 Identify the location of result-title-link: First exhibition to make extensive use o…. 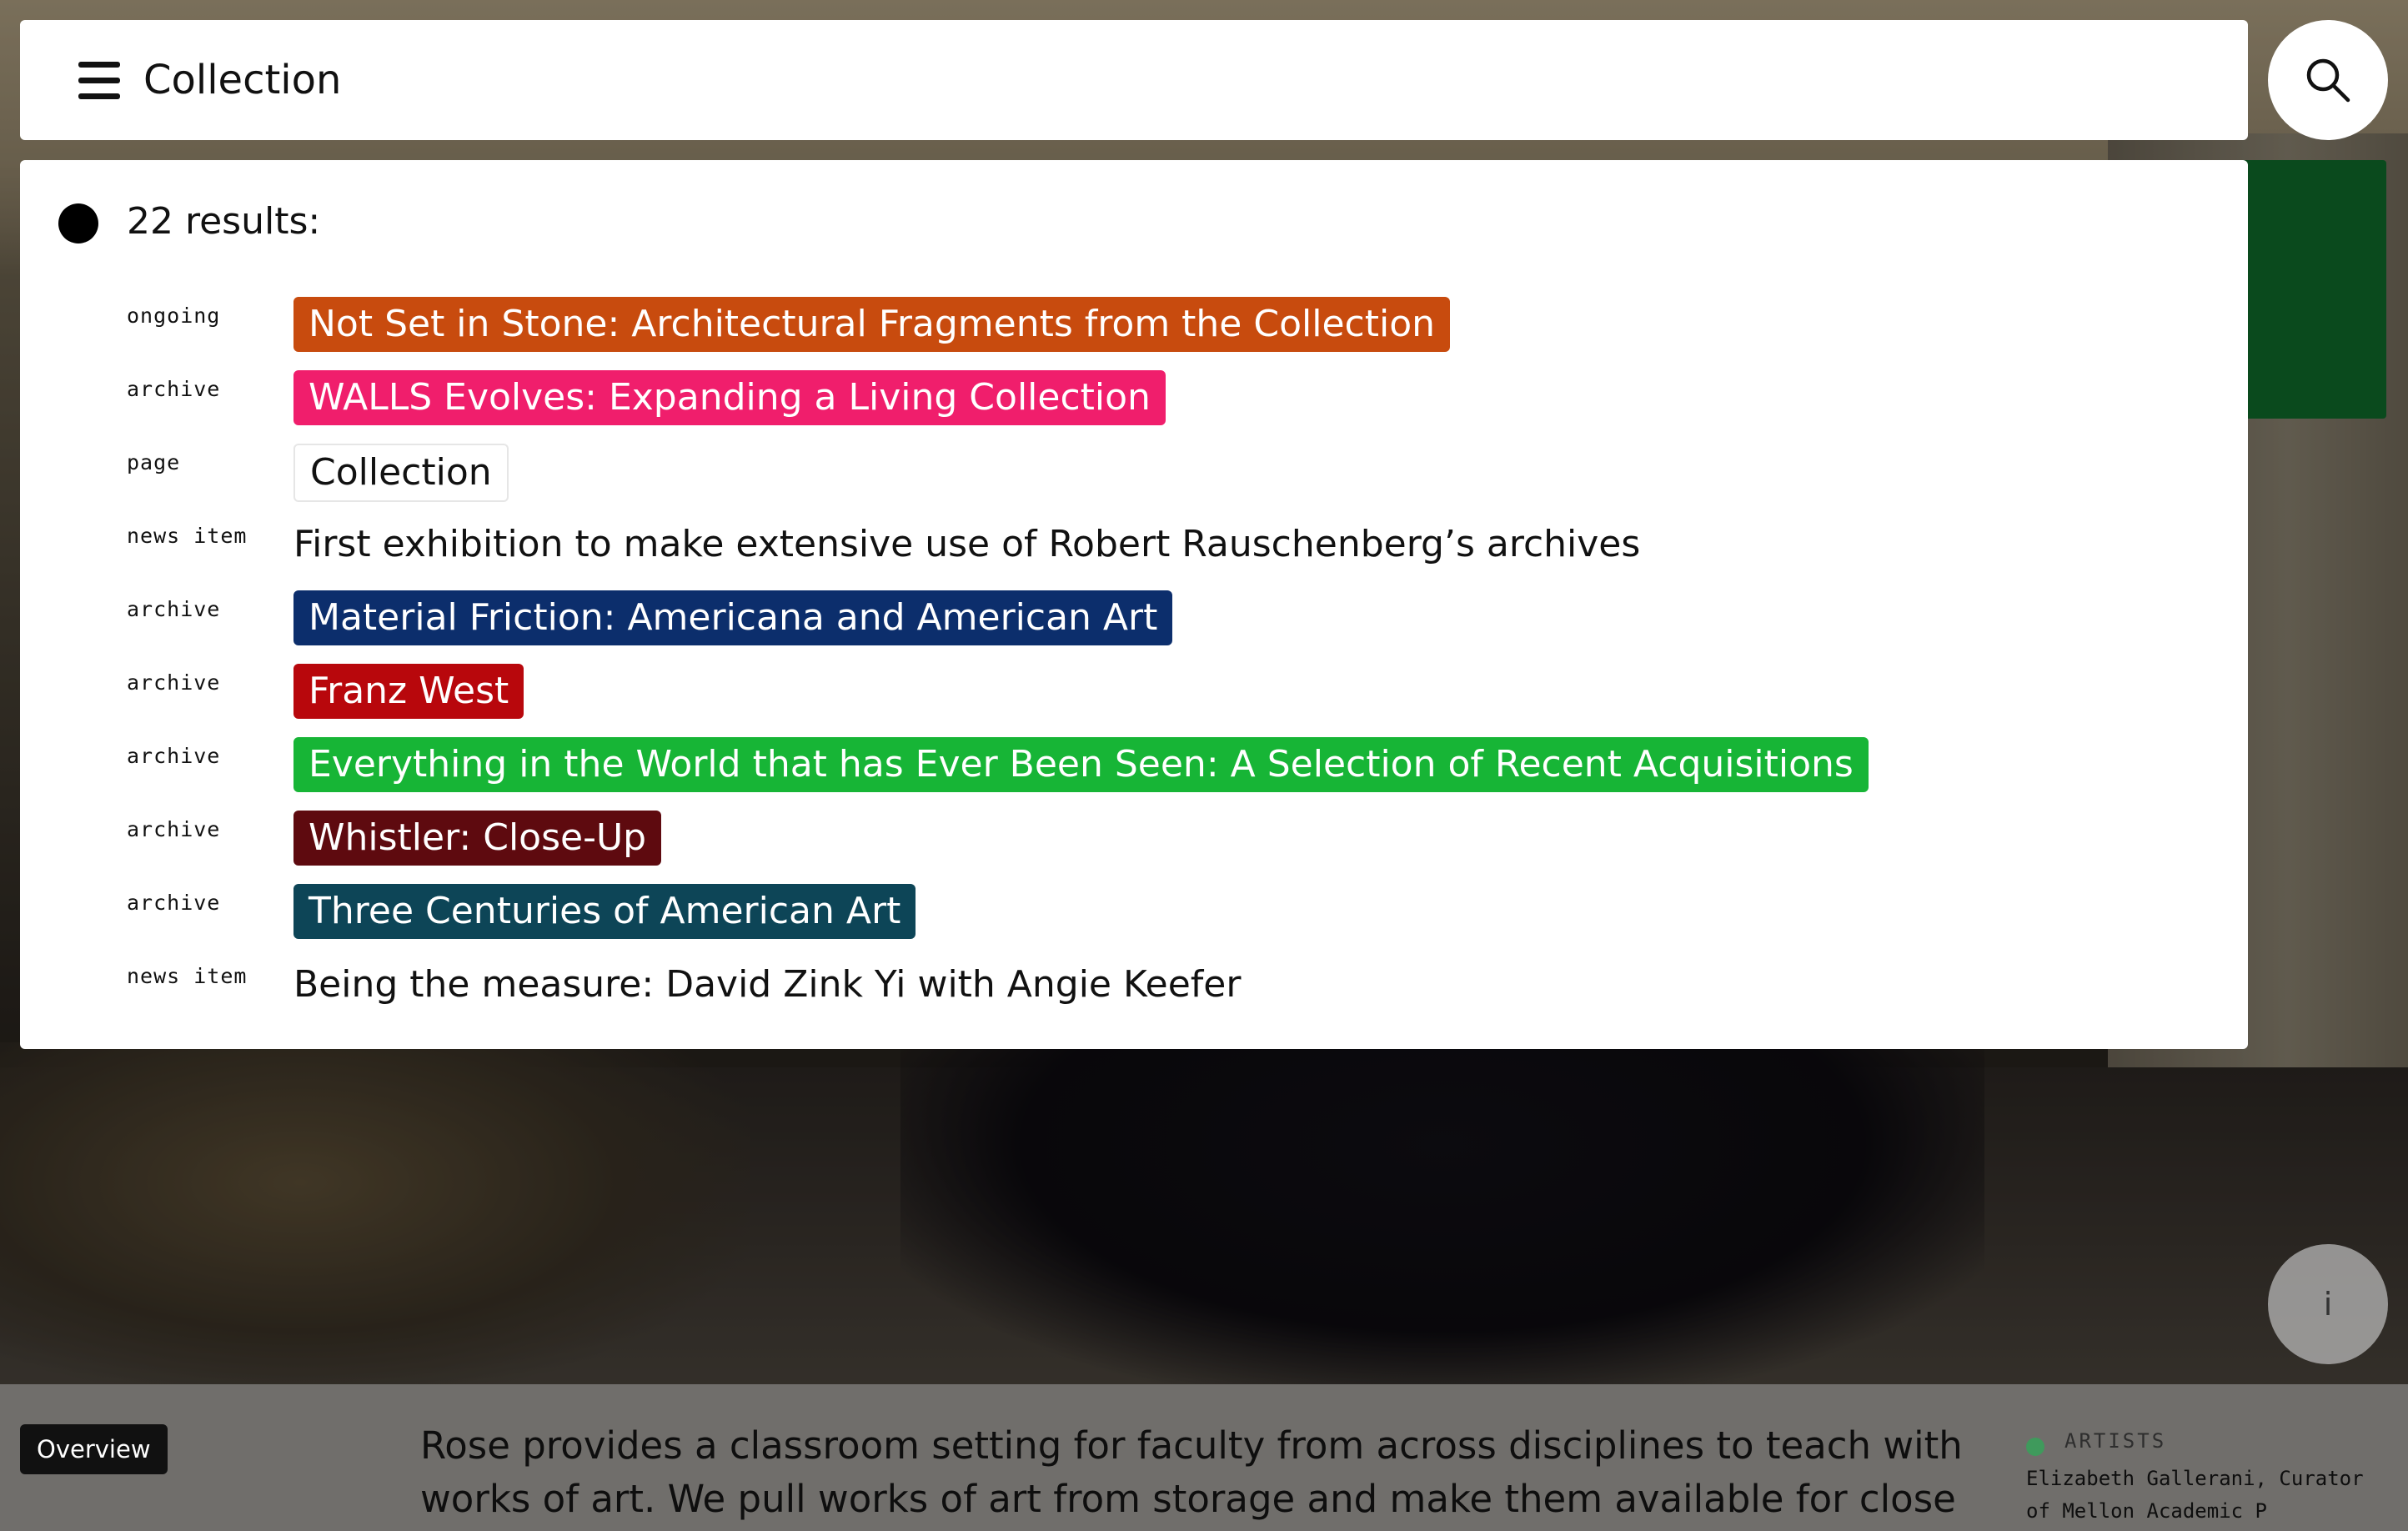
(967, 544).